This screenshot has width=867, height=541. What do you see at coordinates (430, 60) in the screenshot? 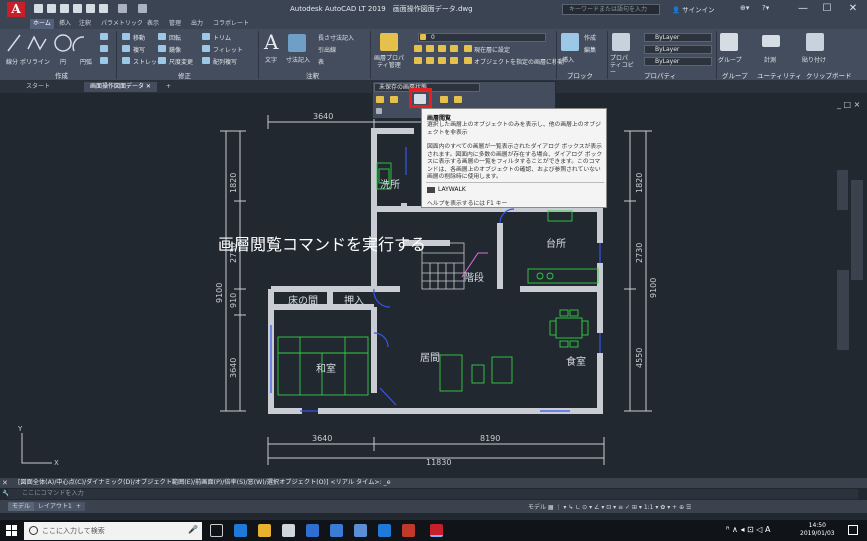
I see `layer-lock-icon` at bounding box center [430, 60].